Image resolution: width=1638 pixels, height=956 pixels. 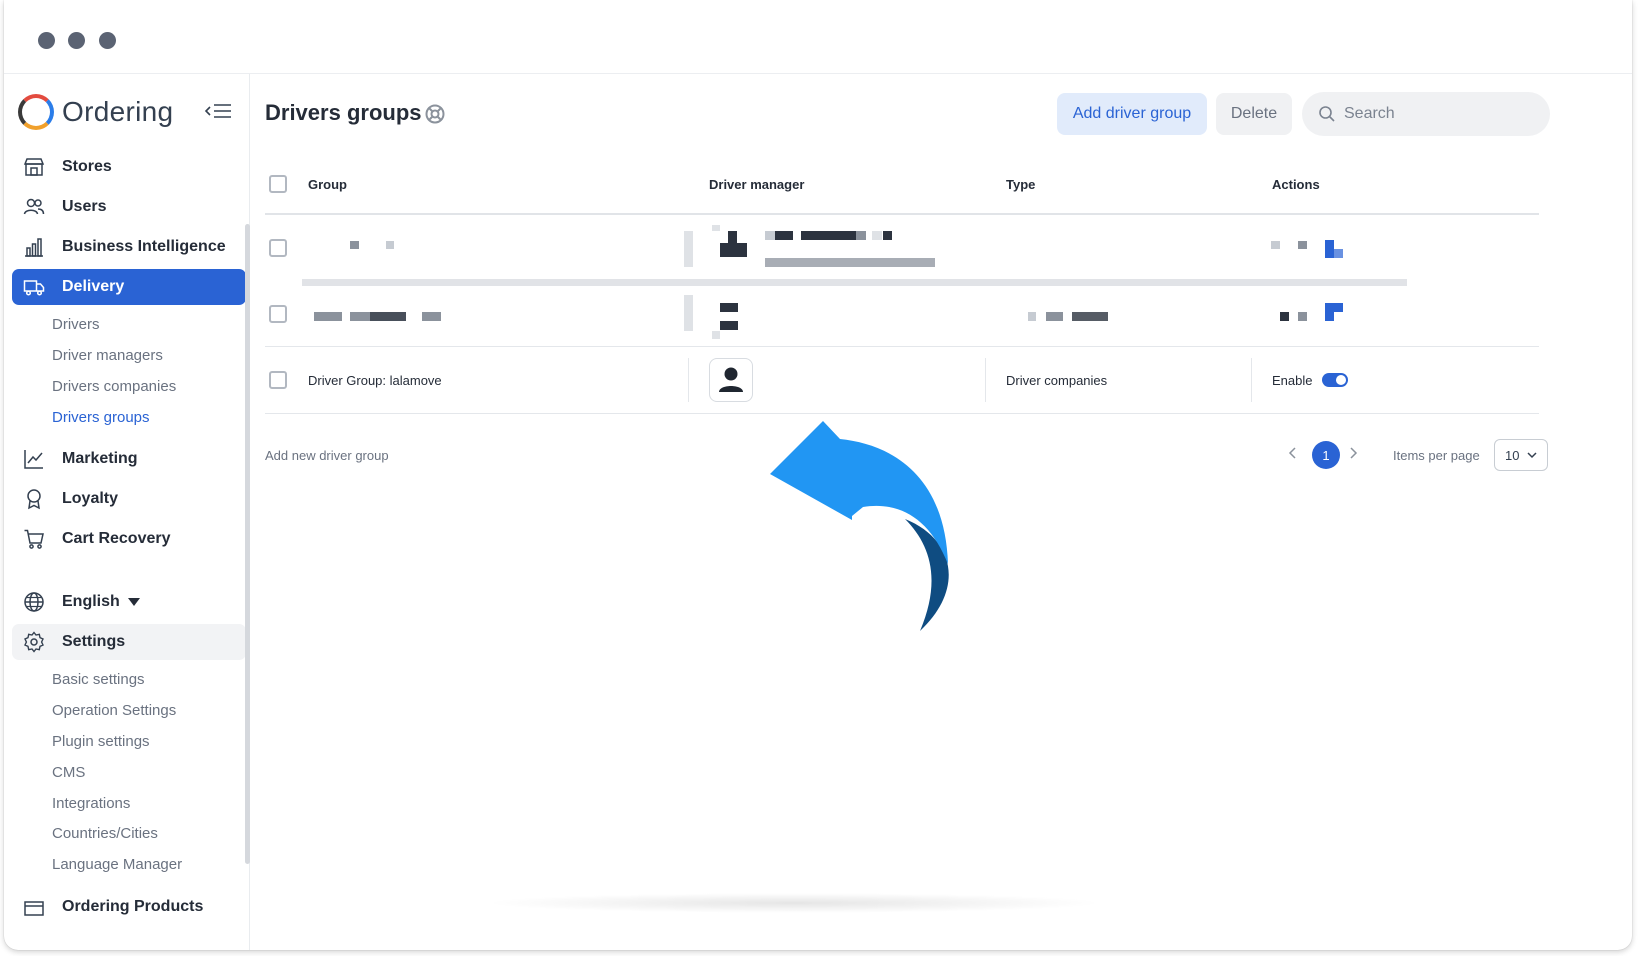 What do you see at coordinates (129, 207) in the screenshot?
I see `sidebar-item-users: Users` at bounding box center [129, 207].